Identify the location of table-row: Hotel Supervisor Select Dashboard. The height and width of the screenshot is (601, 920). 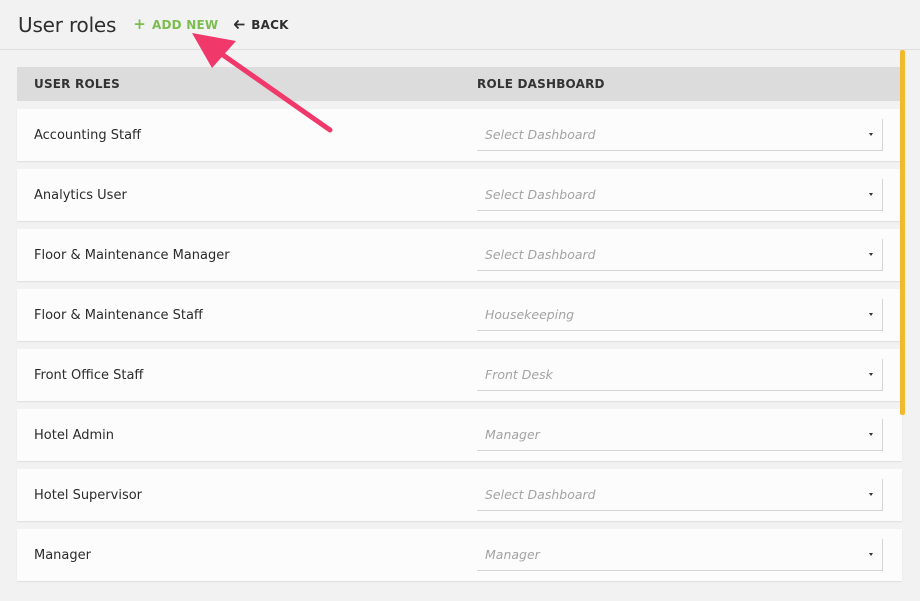
(459, 495).